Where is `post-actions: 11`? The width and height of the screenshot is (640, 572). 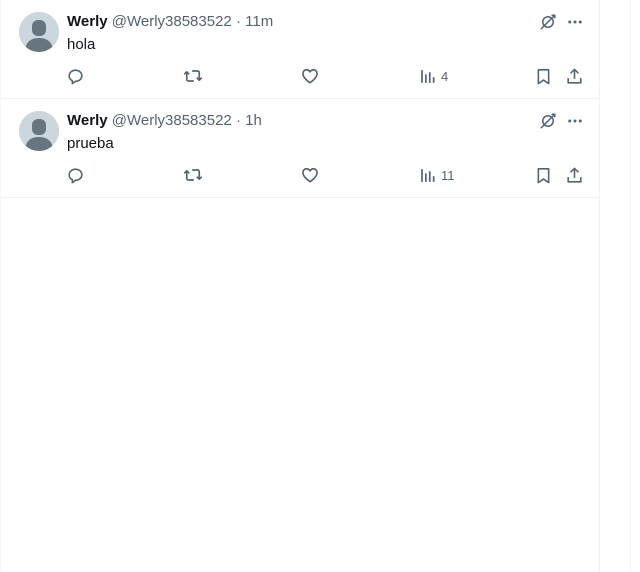 post-actions: 11 is located at coordinates (301, 175).